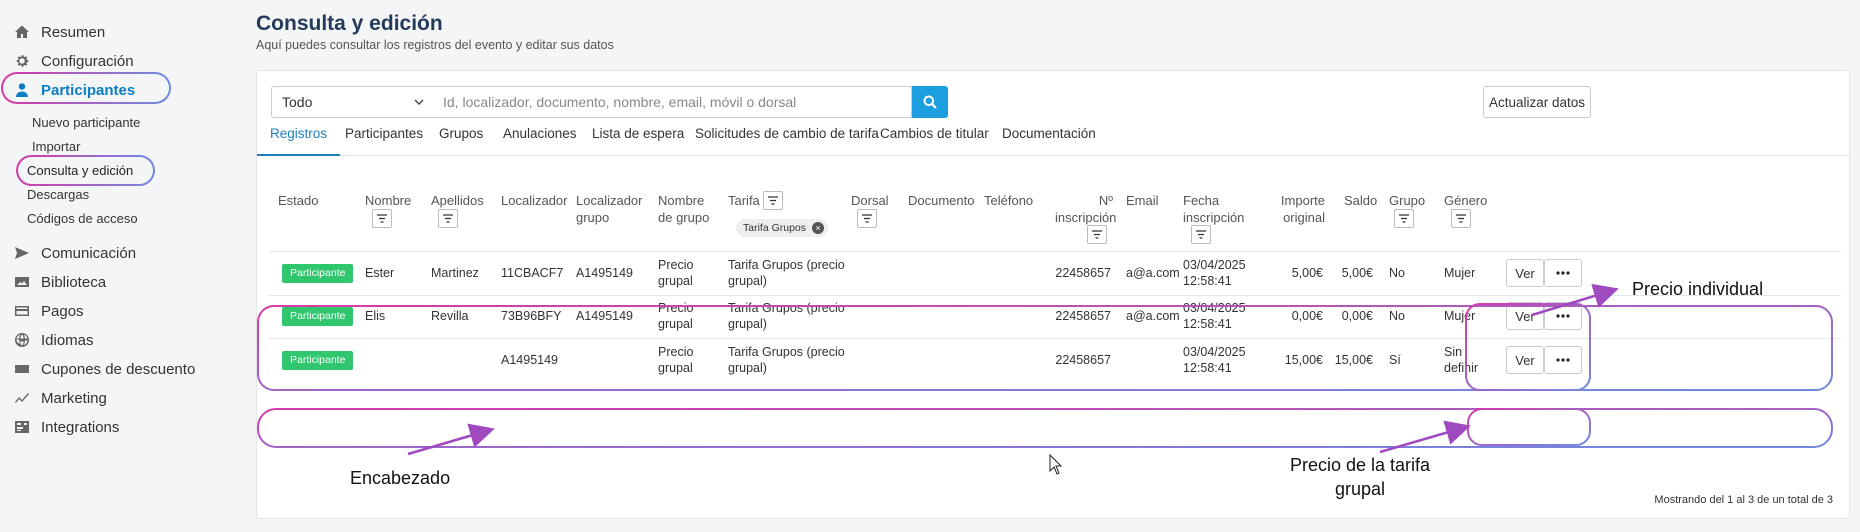 The image size is (1860, 532). Describe the element at coordinates (1357, 273) in the screenshot. I see `cell-saldo: 5,00€` at that location.